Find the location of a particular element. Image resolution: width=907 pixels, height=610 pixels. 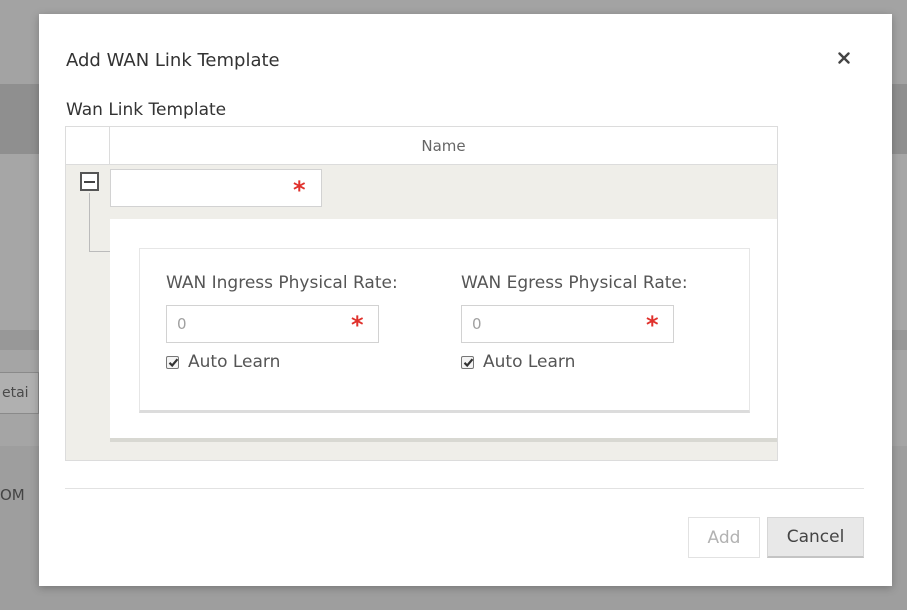

ingress-rate-input is located at coordinates (272, 324).